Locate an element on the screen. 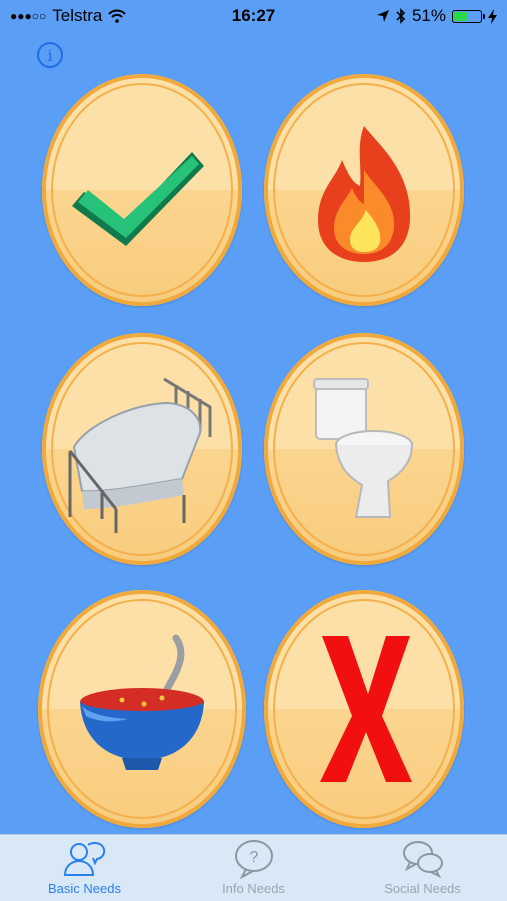 The image size is (507, 901). yes-button is located at coordinates (142, 190).